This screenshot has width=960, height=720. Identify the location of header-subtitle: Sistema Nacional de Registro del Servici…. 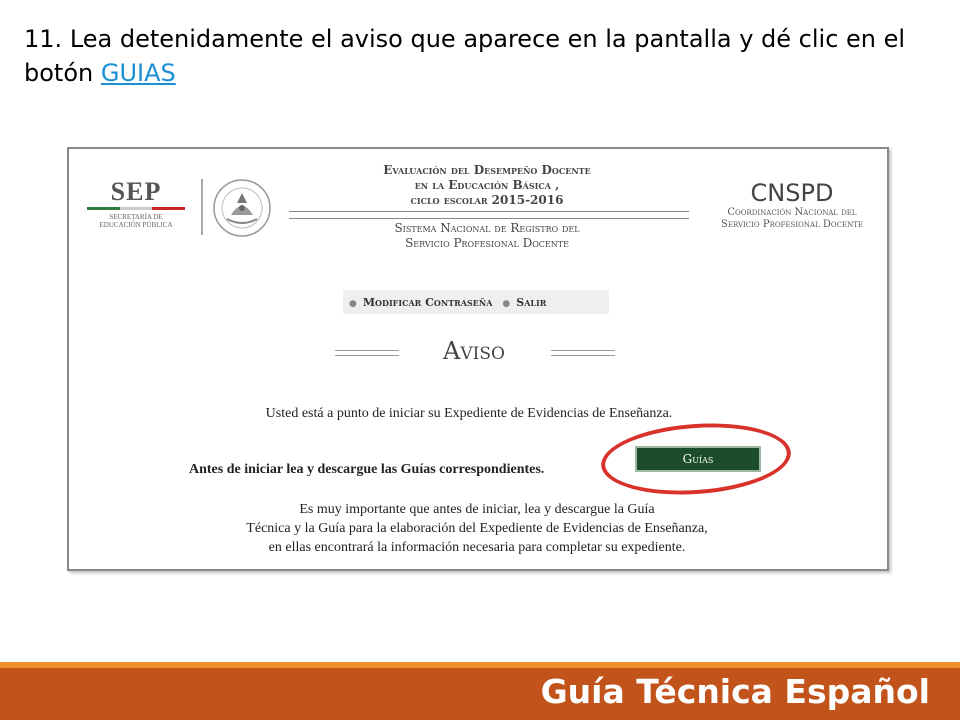
(487, 236).